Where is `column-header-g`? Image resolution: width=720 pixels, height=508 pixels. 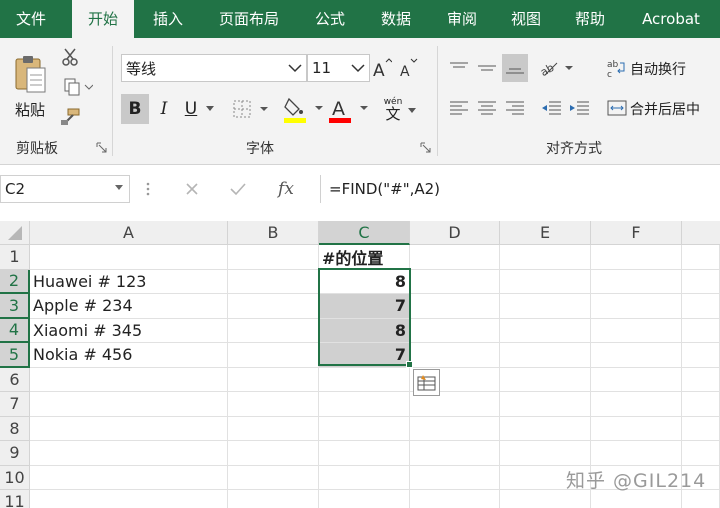 column-header-g is located at coordinates (701, 233).